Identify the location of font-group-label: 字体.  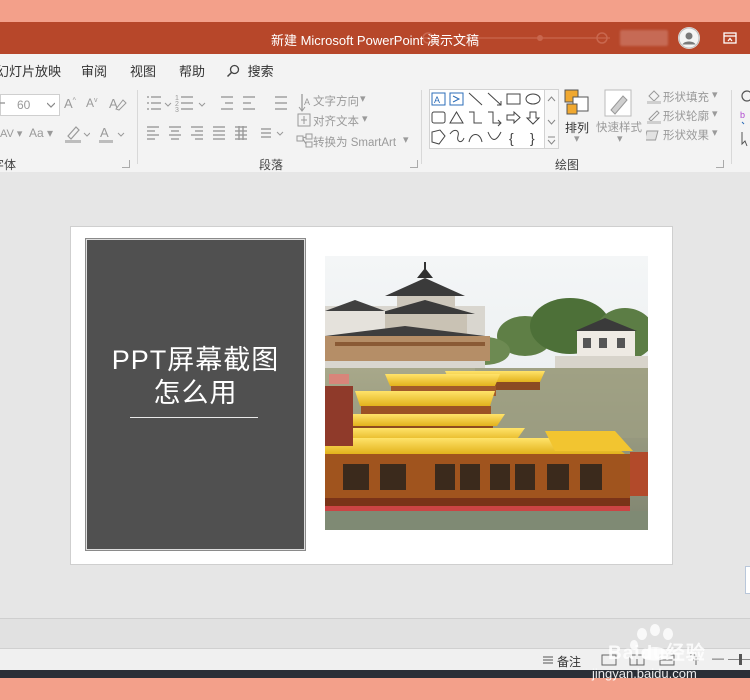
(8, 165).